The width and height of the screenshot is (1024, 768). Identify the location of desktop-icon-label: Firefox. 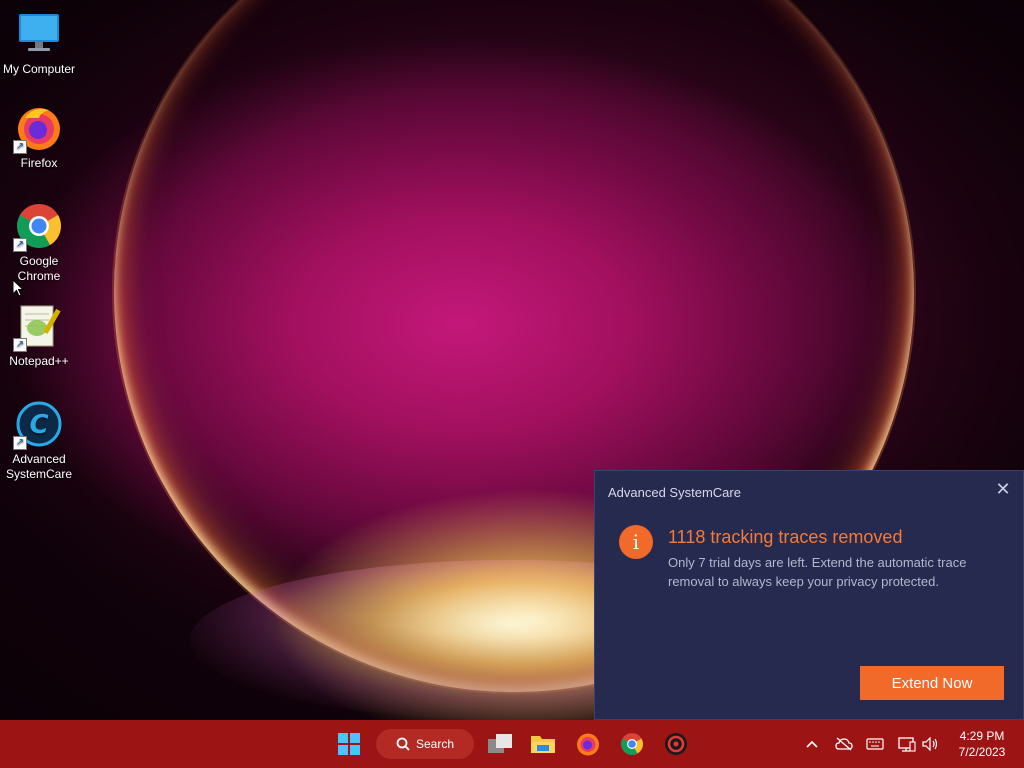
(39, 163).